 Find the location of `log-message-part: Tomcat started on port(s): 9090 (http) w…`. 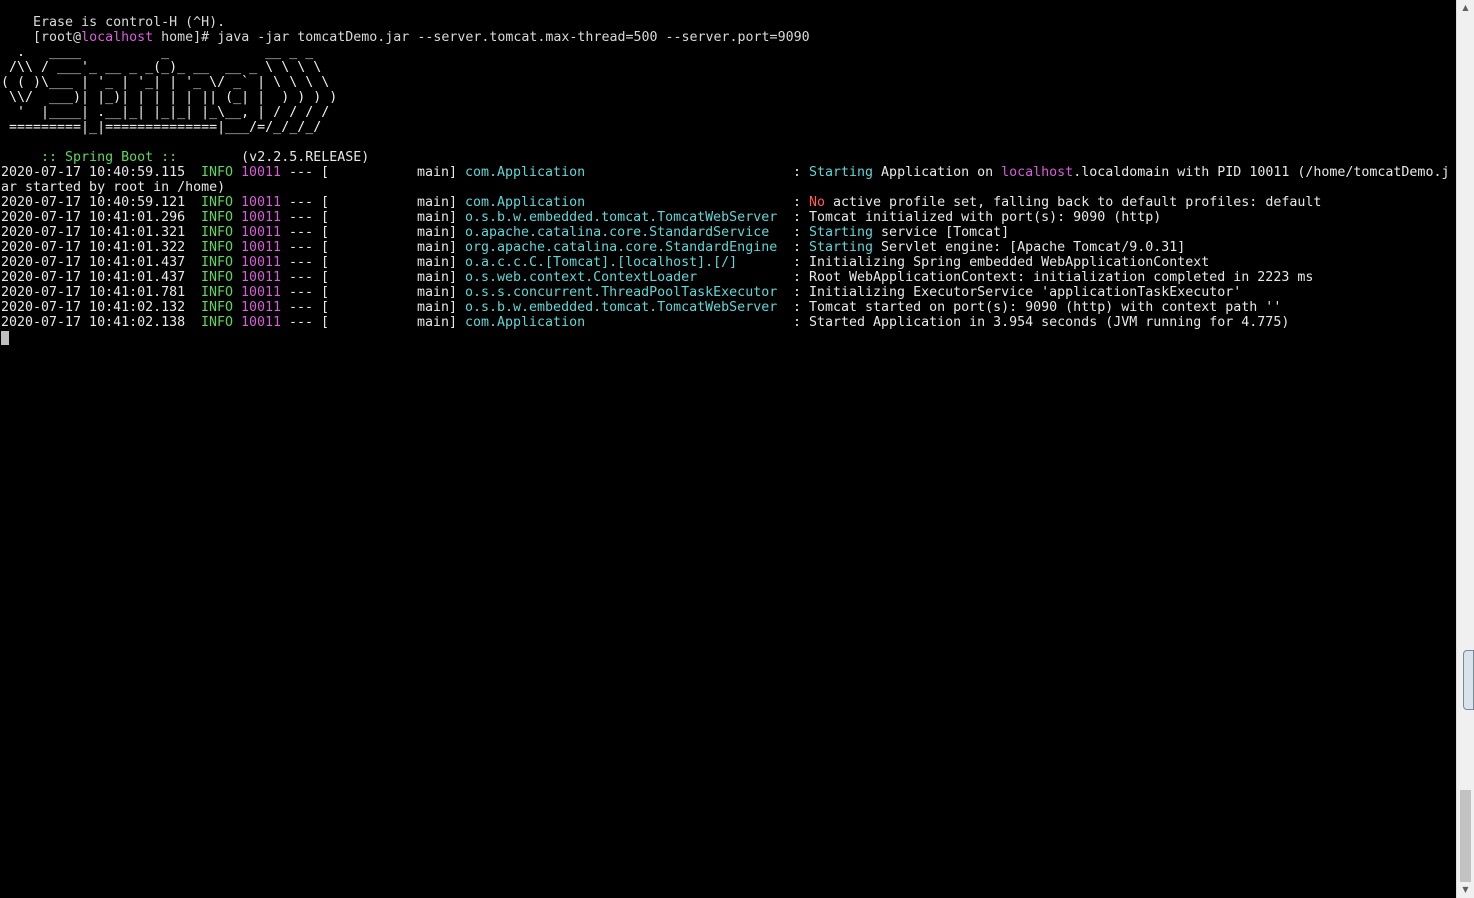

log-message-part: Tomcat started on port(s): 9090 (http) w… is located at coordinates (1045, 307).